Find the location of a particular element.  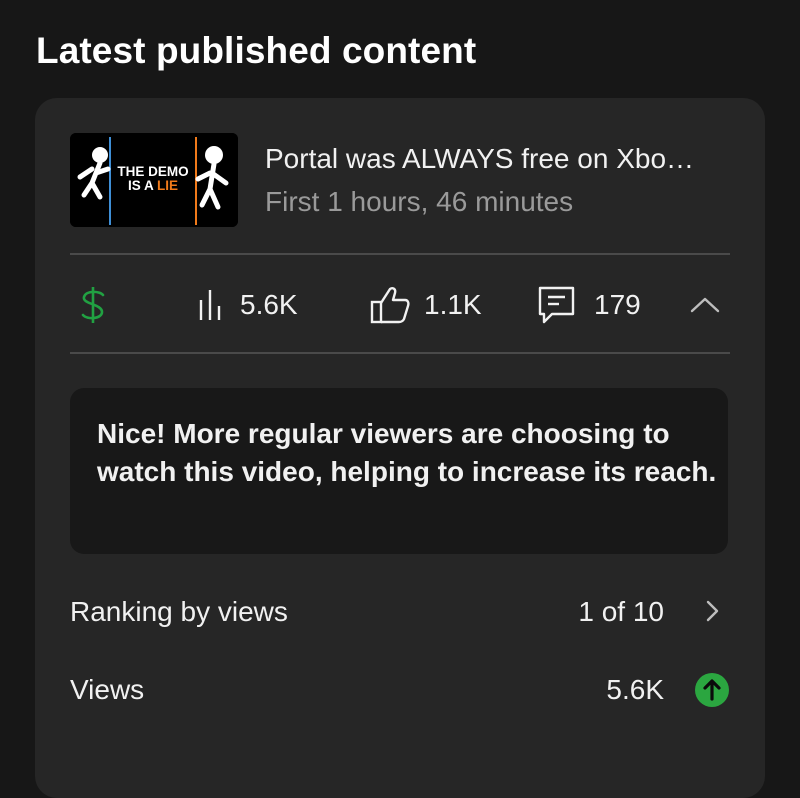

ranking-row: Ranking by views 1 of 10 is located at coordinates (400, 612).